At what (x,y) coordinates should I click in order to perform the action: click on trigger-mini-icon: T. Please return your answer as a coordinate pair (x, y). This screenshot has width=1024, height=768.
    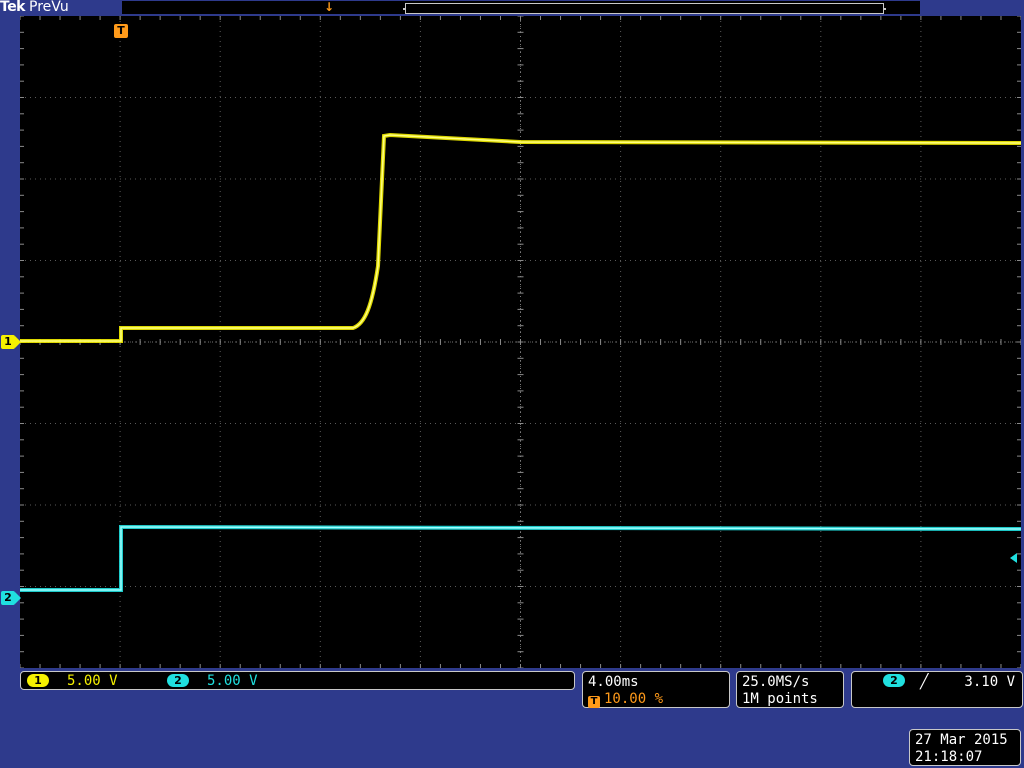
    Looking at the image, I should click on (594, 702).